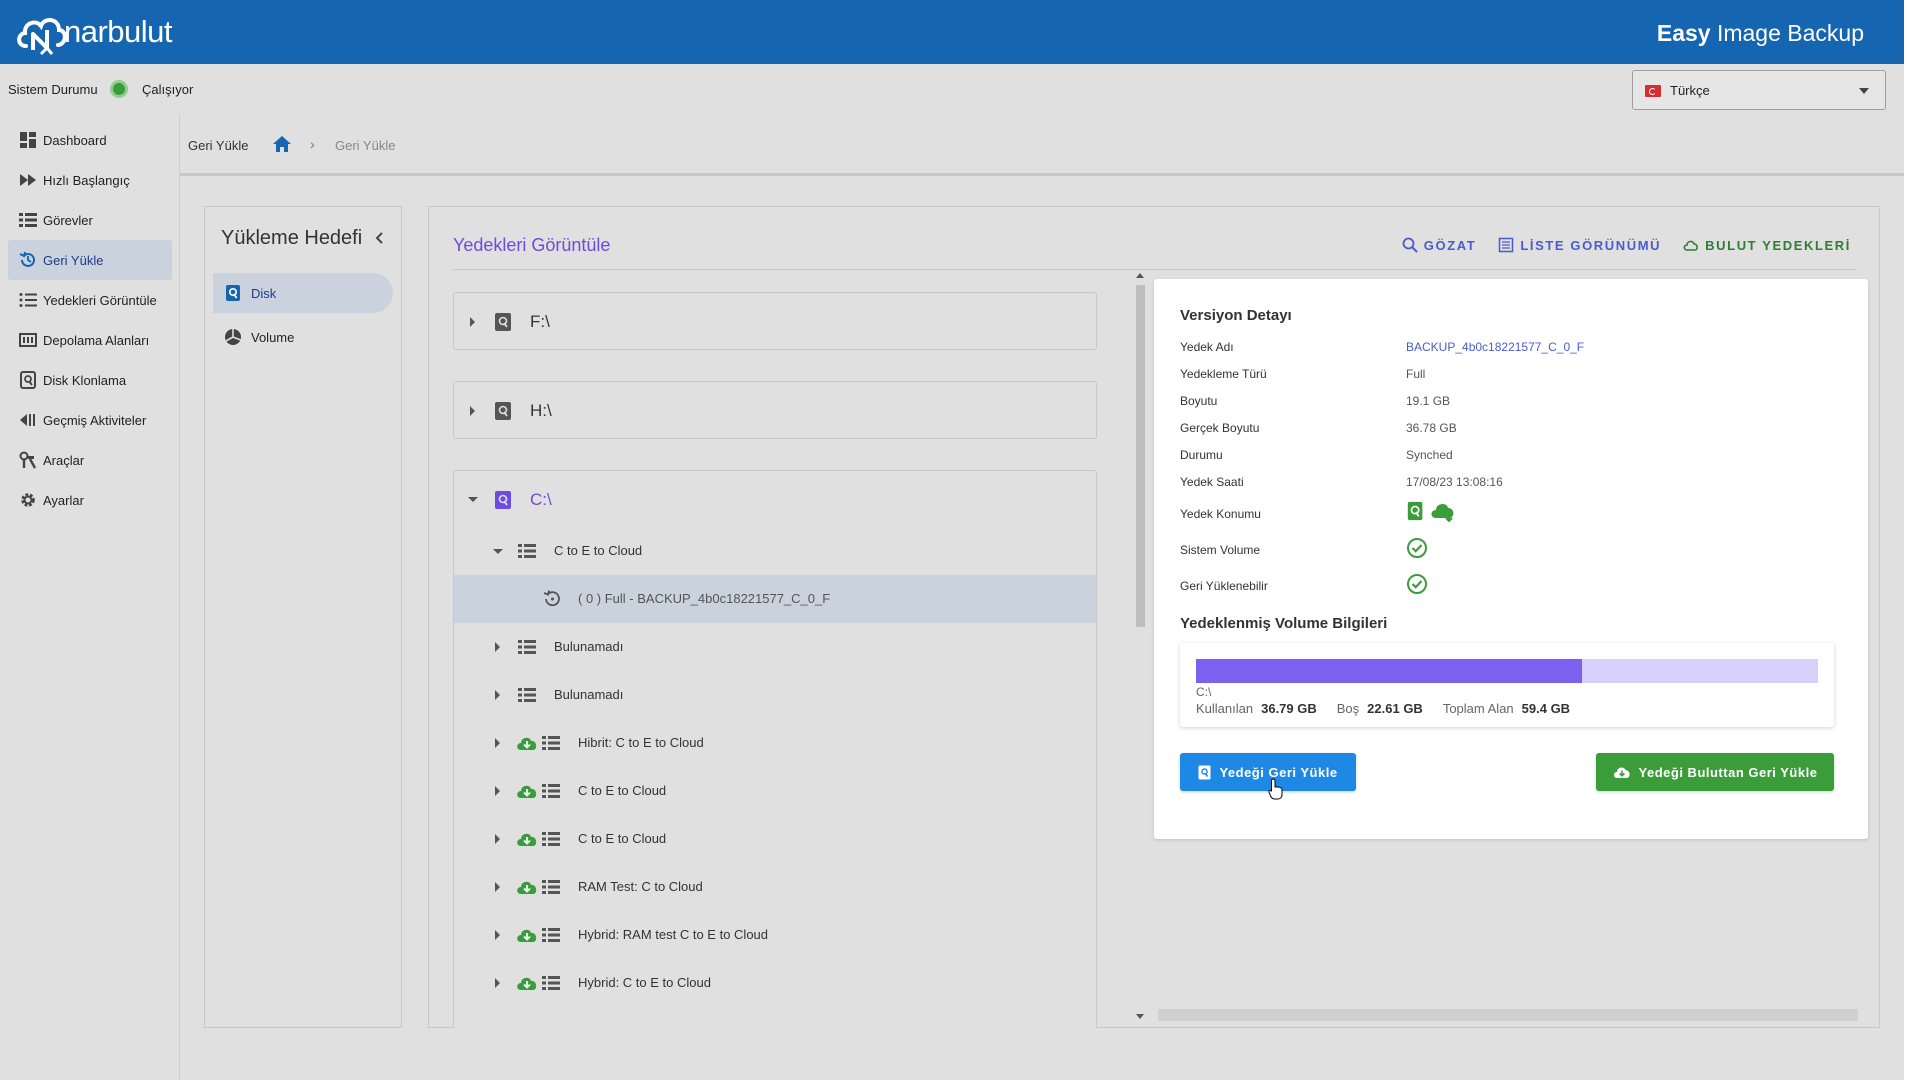 This screenshot has width=1920, height=1080. What do you see at coordinates (1495, 347) in the screenshot?
I see `backup-name-value: BACKUP_4b0c18221577_C_0_F` at bounding box center [1495, 347].